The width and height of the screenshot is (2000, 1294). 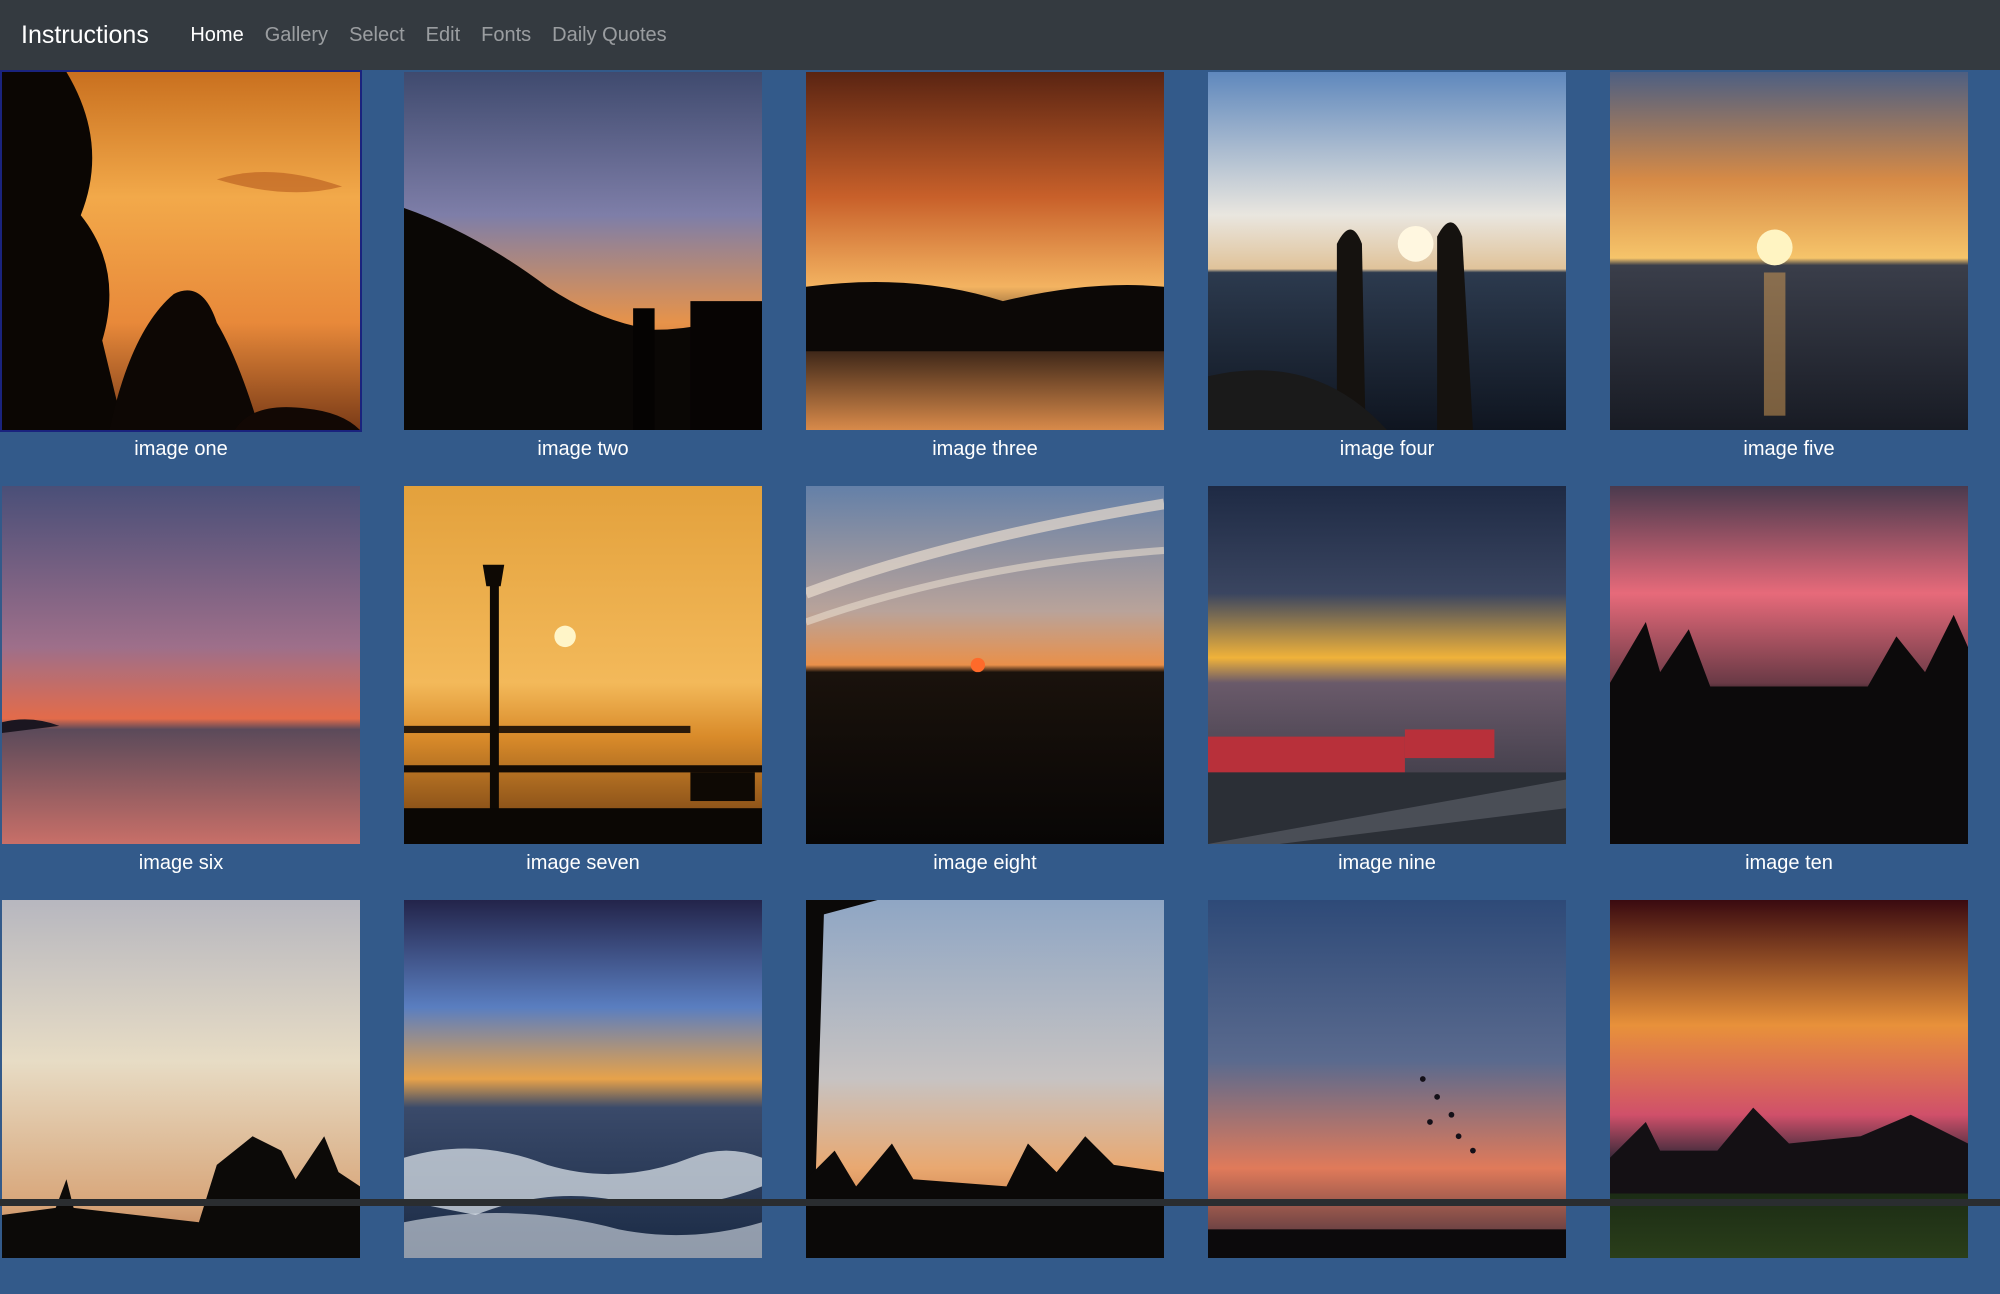 I want to click on dusk-horizon-sea-image, so click(x=181, y=665).